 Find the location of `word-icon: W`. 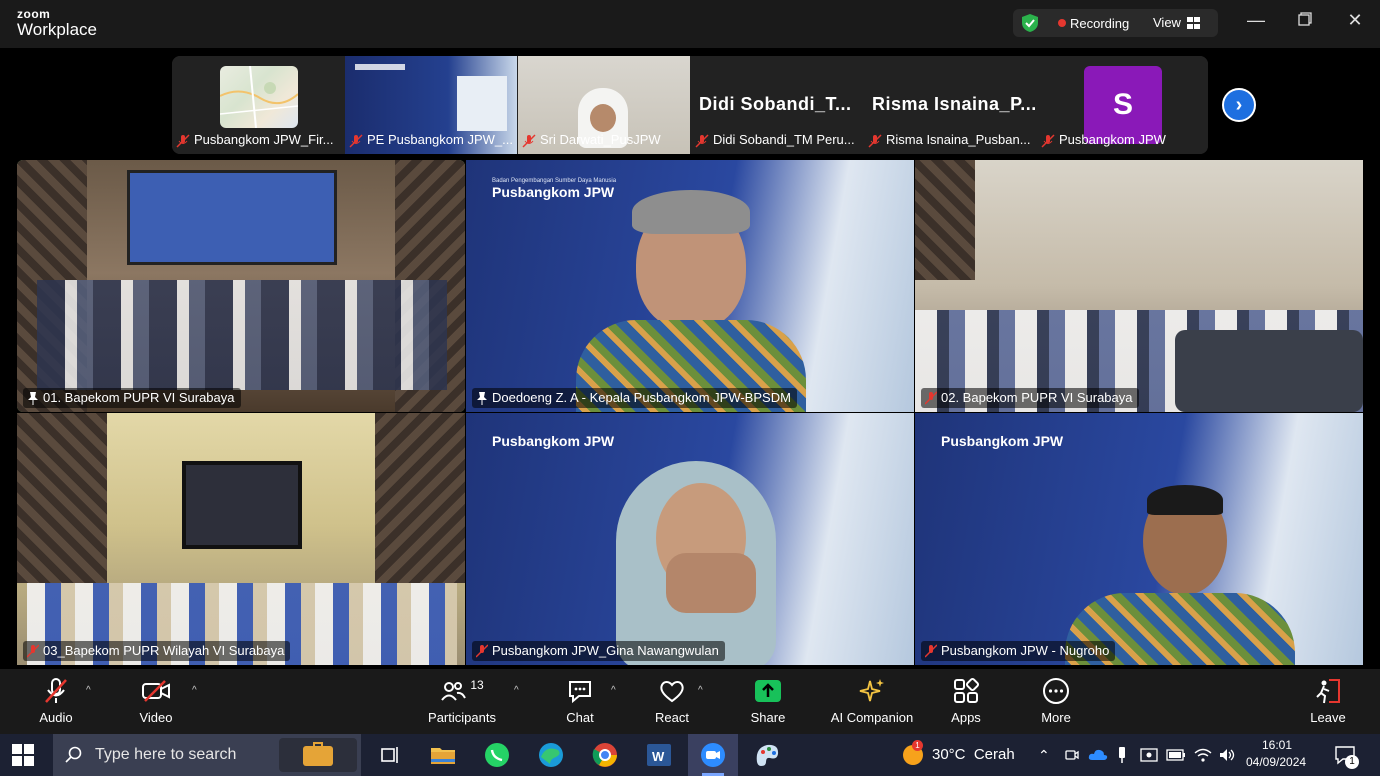

word-icon: W is located at coordinates (659, 755).